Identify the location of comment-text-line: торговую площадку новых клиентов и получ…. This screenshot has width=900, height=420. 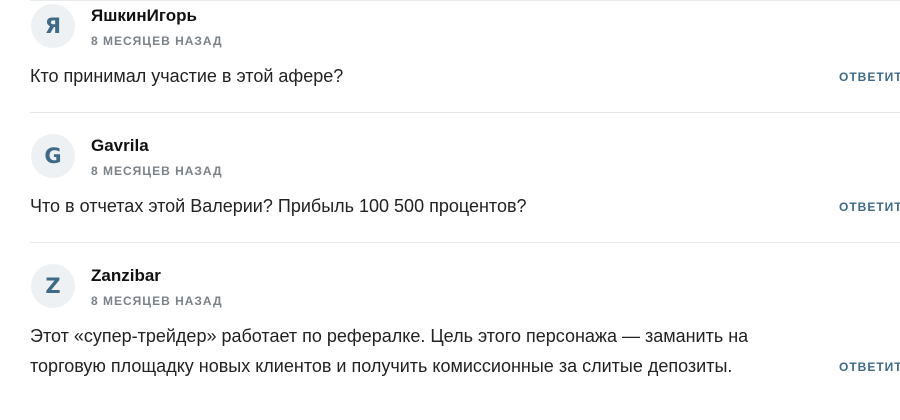
(381, 366).